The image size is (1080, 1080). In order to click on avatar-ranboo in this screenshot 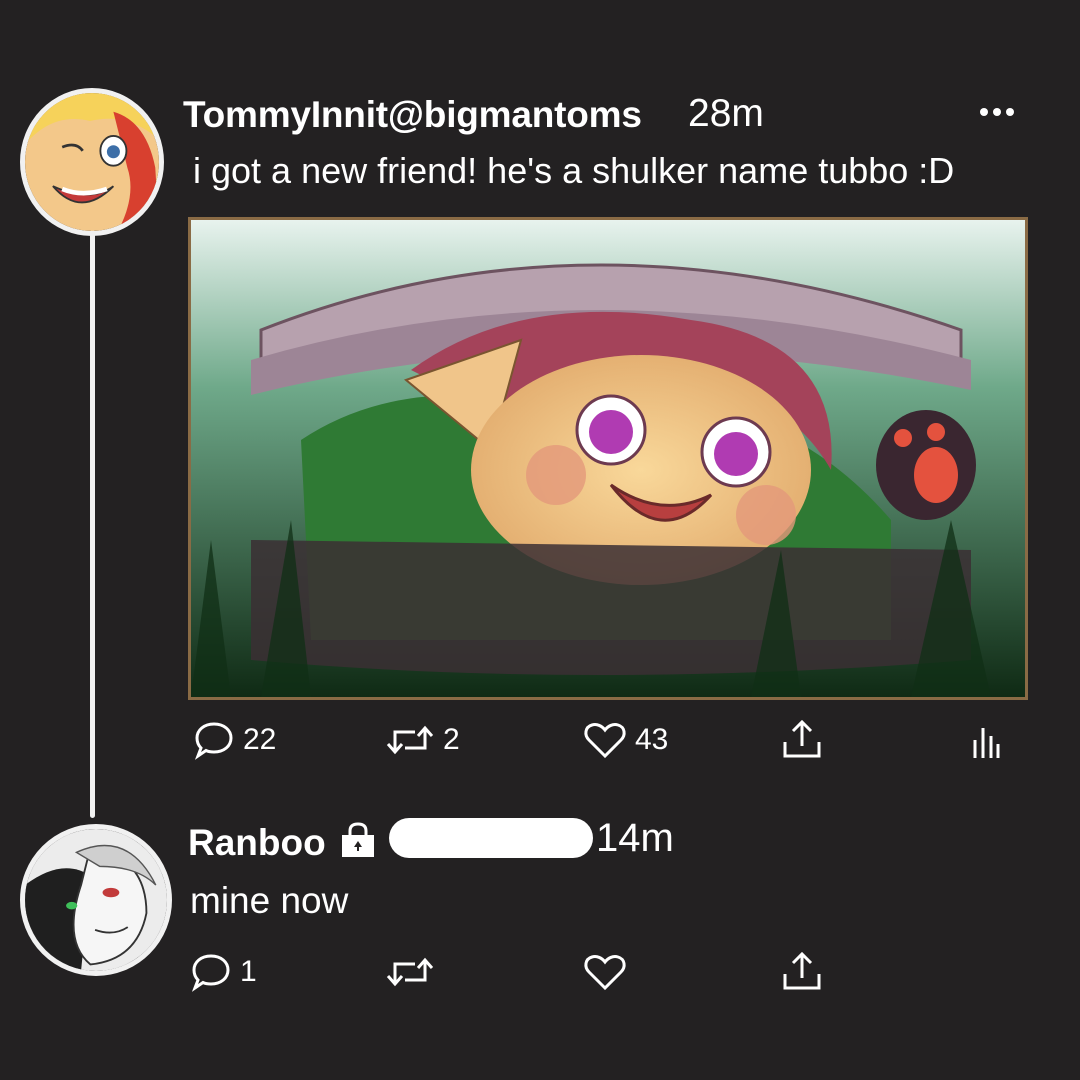, I will do `click(96, 900)`.